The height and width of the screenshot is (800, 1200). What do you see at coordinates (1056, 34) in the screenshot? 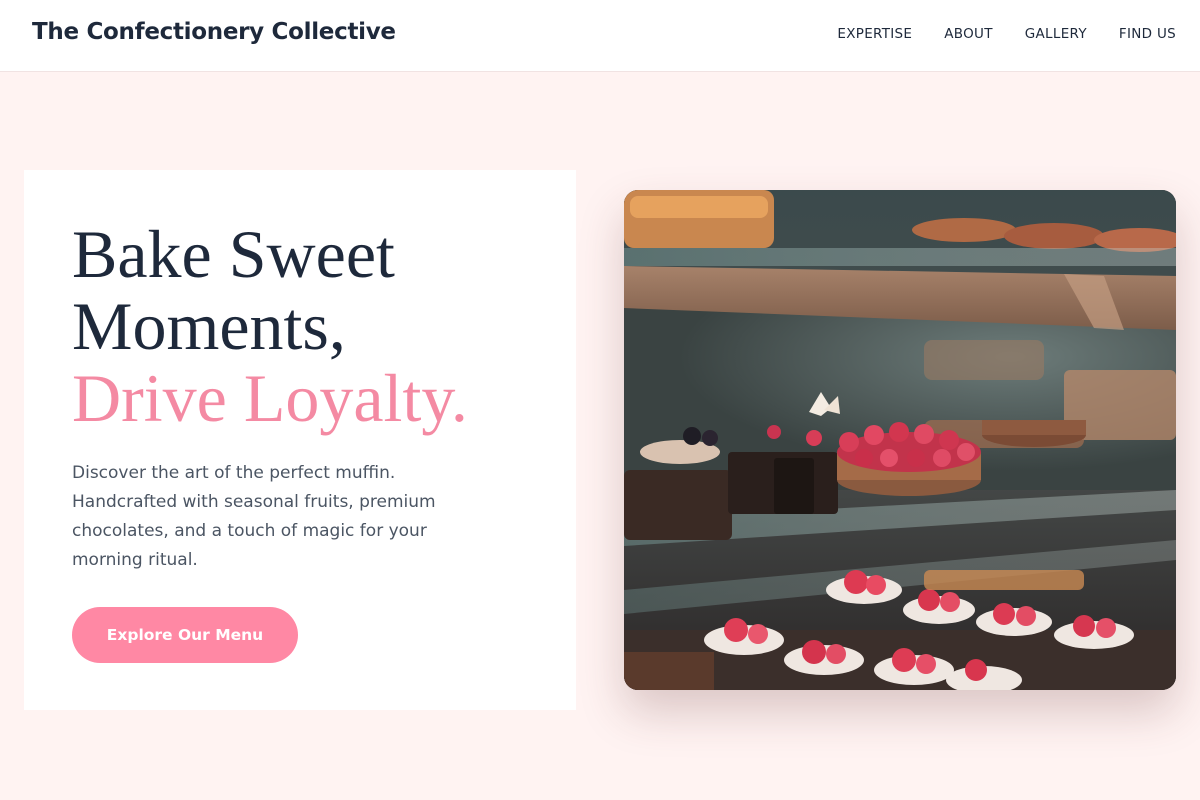
I see `nav-link-gallery: GALLERY` at bounding box center [1056, 34].